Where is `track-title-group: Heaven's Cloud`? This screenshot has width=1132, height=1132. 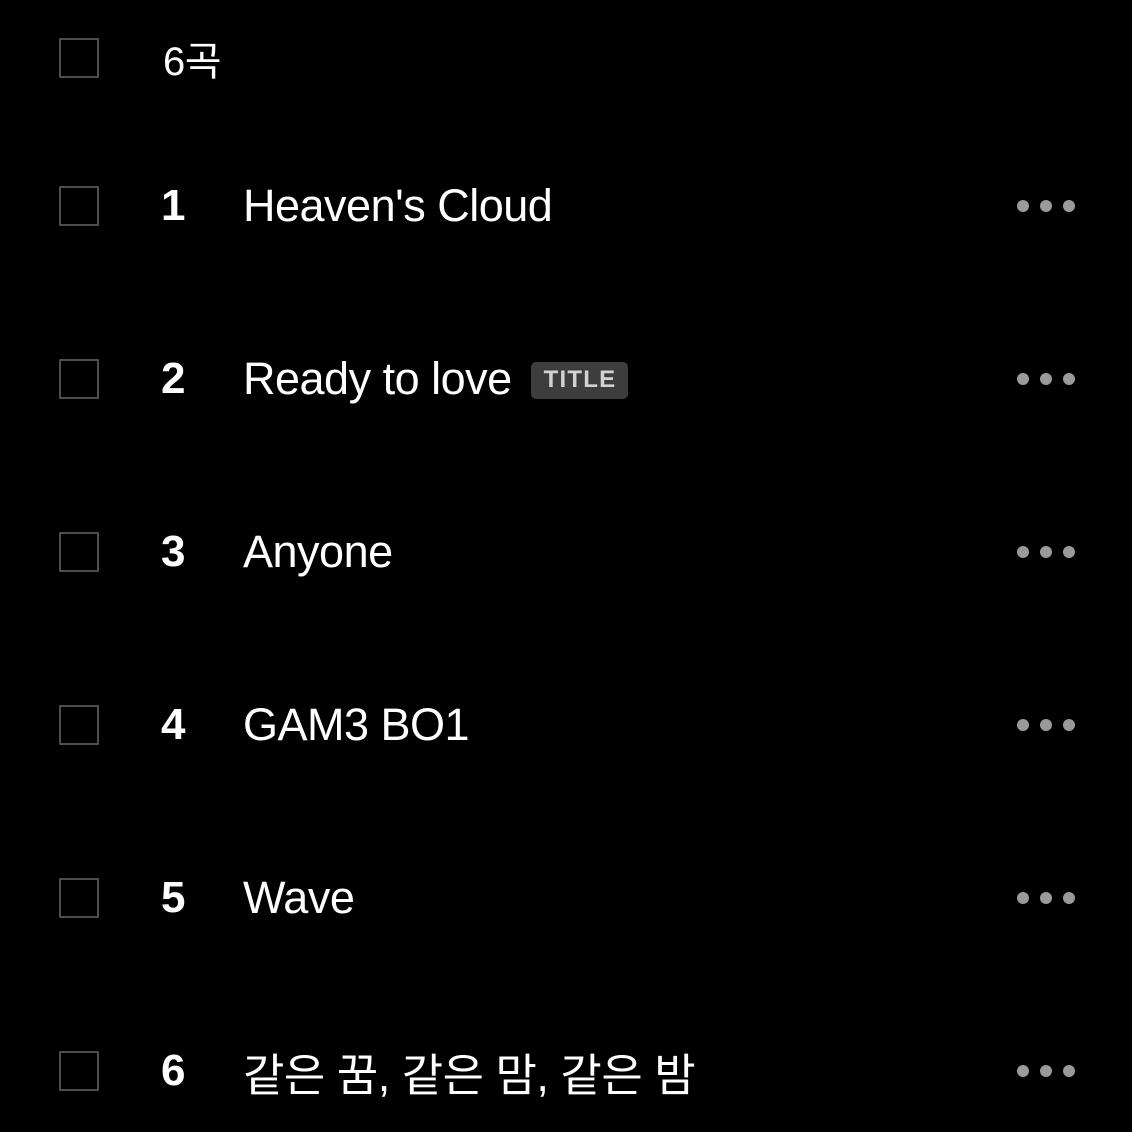
track-title-group: Heaven's Cloud is located at coordinates (632, 206).